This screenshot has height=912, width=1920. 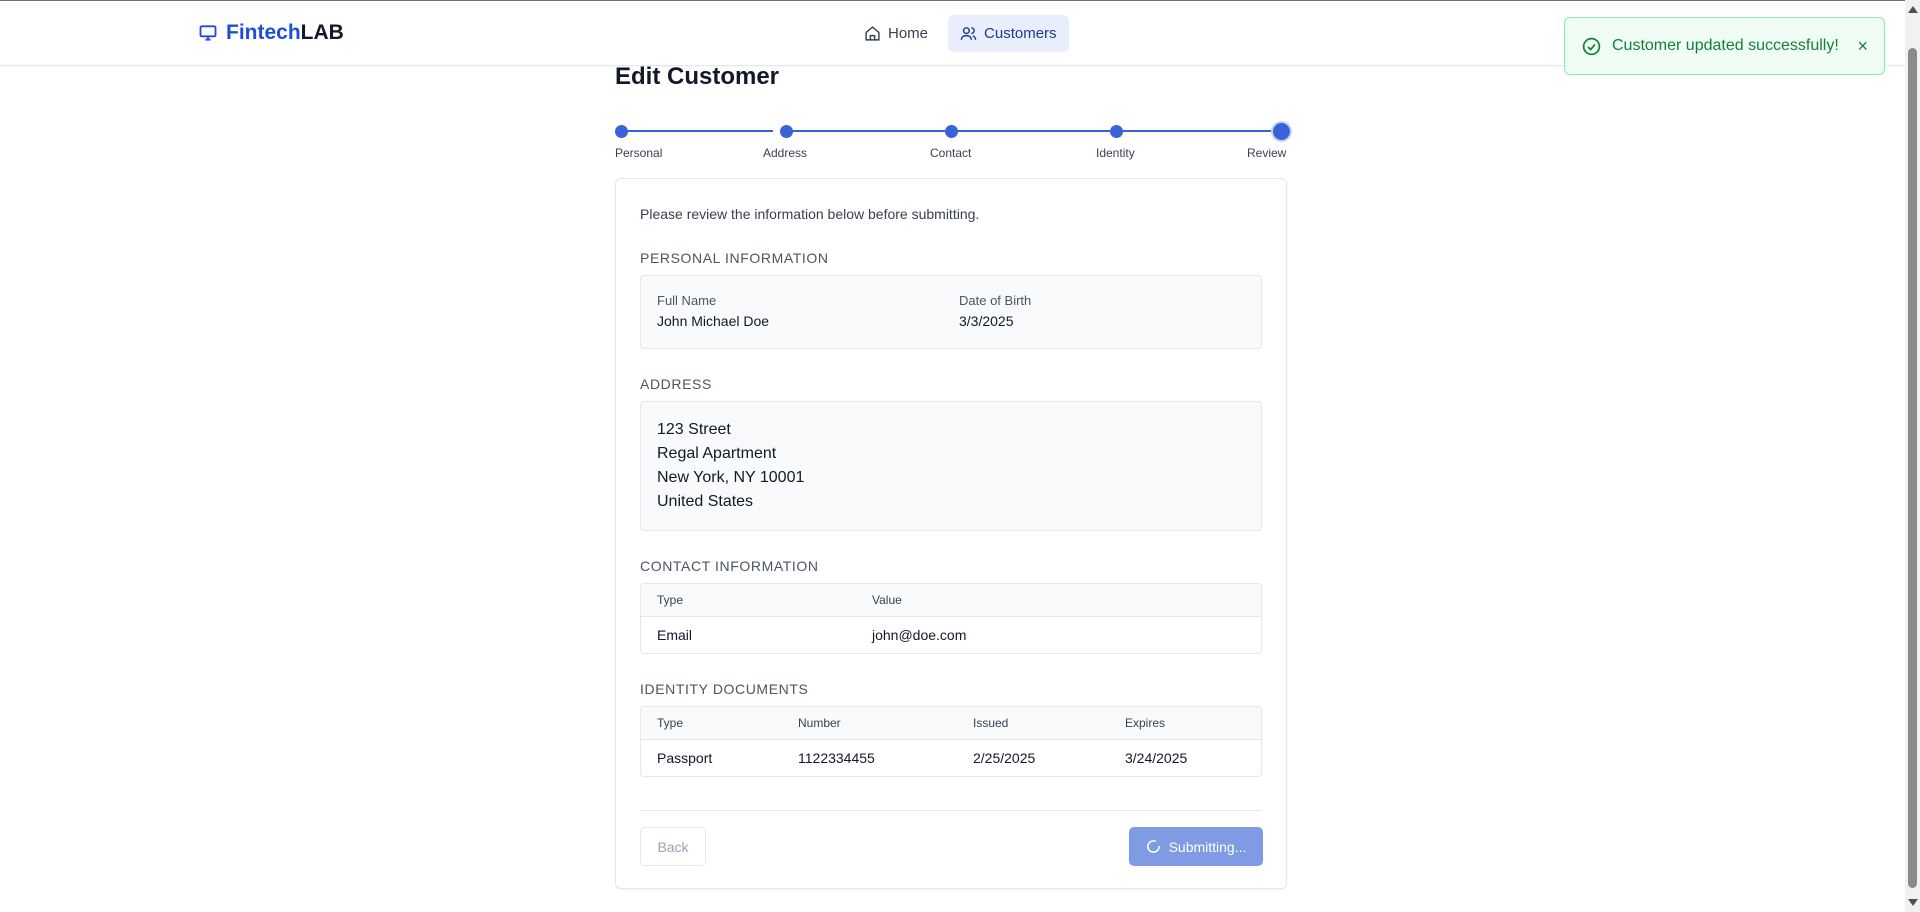 I want to click on scroll-up-icon, so click(x=1913, y=9).